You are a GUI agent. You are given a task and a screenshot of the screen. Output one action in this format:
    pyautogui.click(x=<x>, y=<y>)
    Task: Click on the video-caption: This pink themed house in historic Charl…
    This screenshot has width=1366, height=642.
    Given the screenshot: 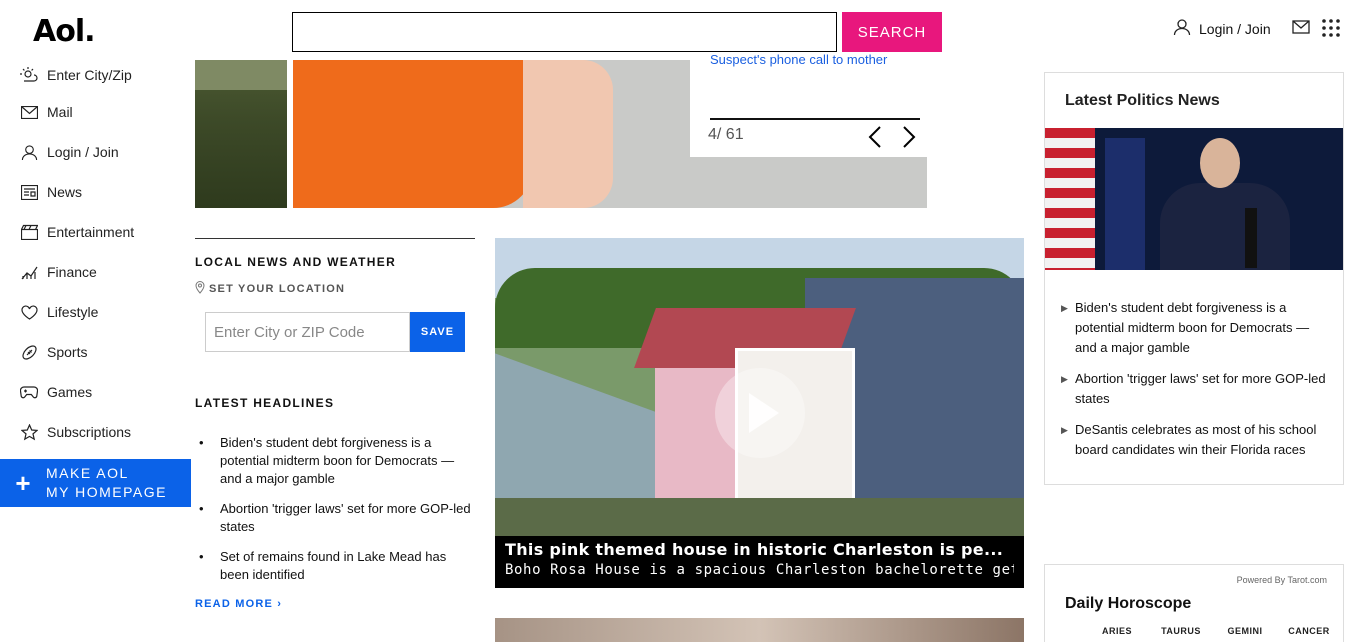 What is the action you would take?
    pyautogui.click(x=759, y=562)
    